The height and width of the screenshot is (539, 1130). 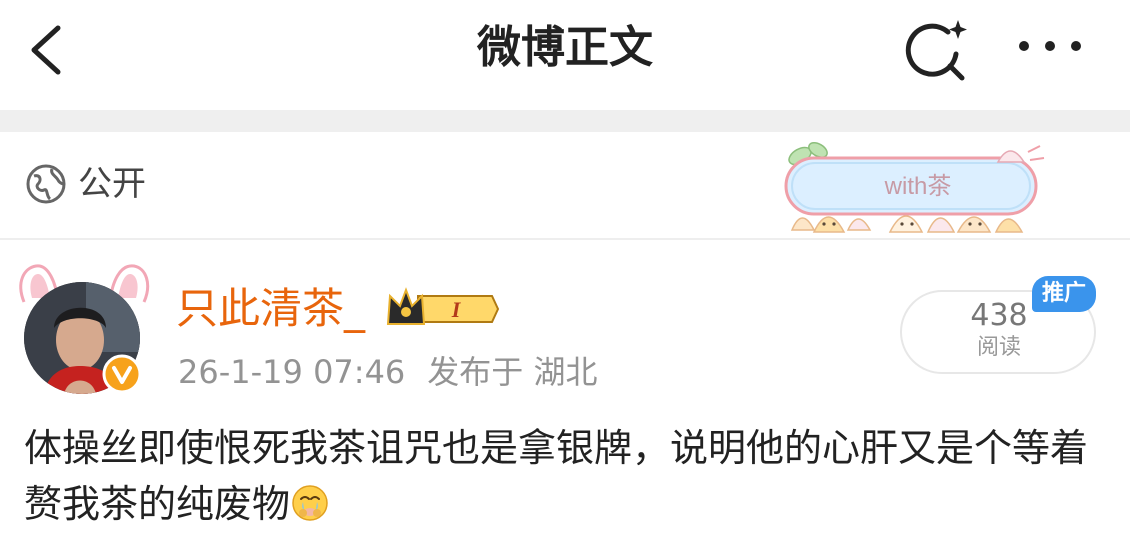 I want to click on read-label: 阅读, so click(x=998, y=347).